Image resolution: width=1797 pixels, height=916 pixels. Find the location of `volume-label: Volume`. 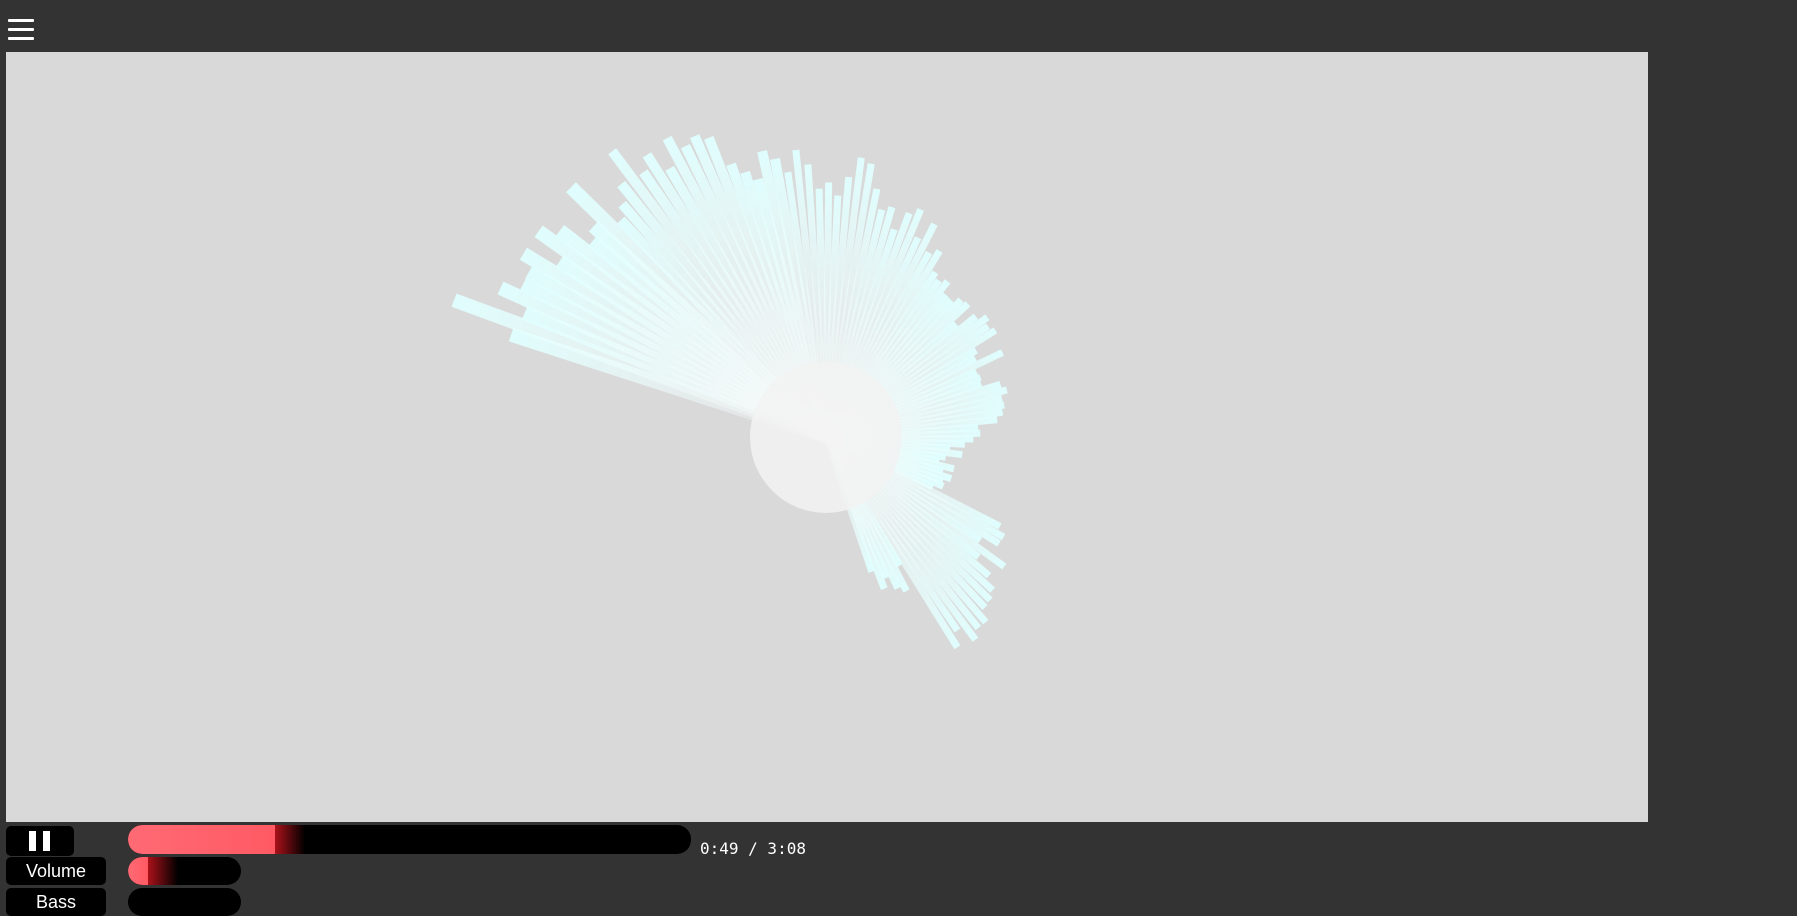

volume-label: Volume is located at coordinates (56, 871).